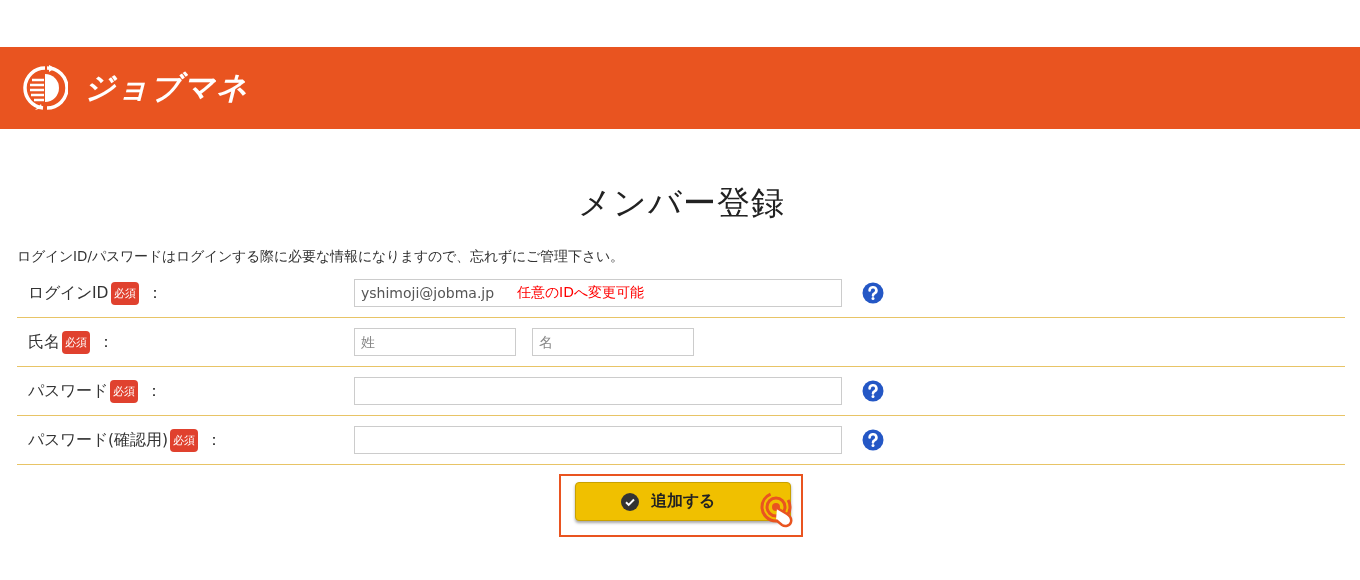 This screenshot has height=580, width=1360. Describe the element at coordinates (68, 293) in the screenshot. I see `field-label: ログインID` at that location.